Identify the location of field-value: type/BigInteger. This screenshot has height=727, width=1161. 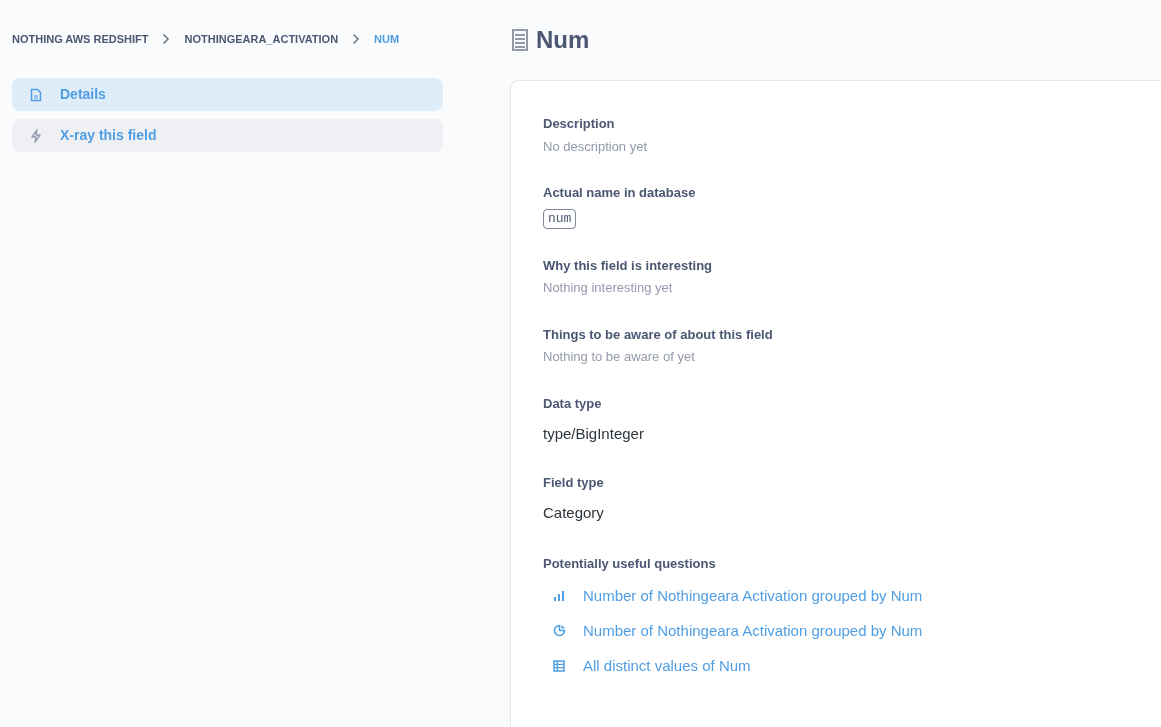
(594, 434).